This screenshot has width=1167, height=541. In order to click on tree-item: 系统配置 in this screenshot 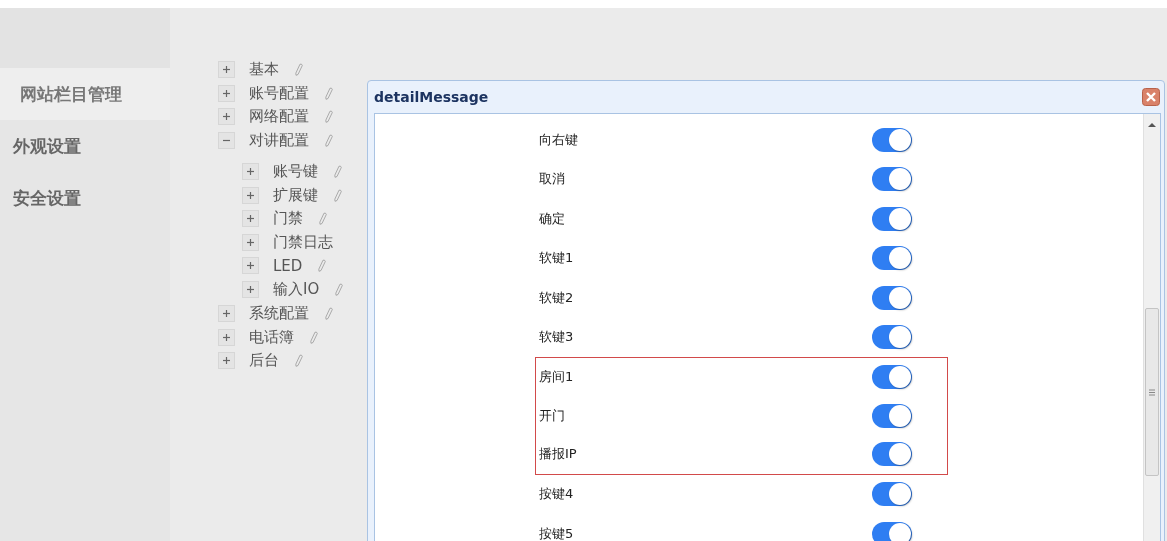, I will do `click(279, 314)`.